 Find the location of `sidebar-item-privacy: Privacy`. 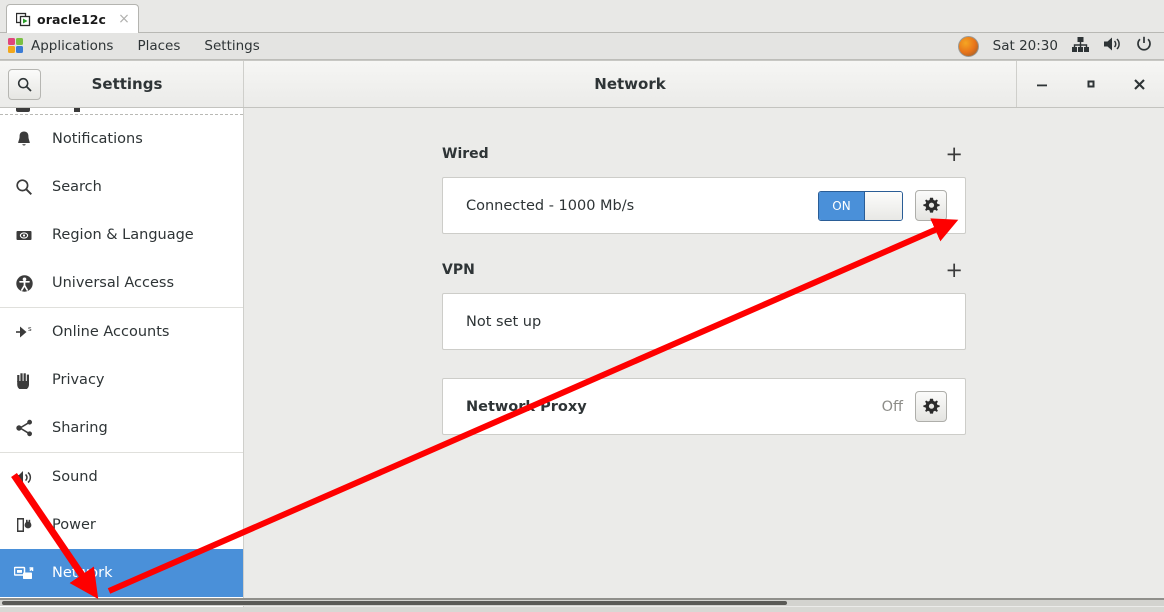

sidebar-item-privacy: Privacy is located at coordinates (121, 380).